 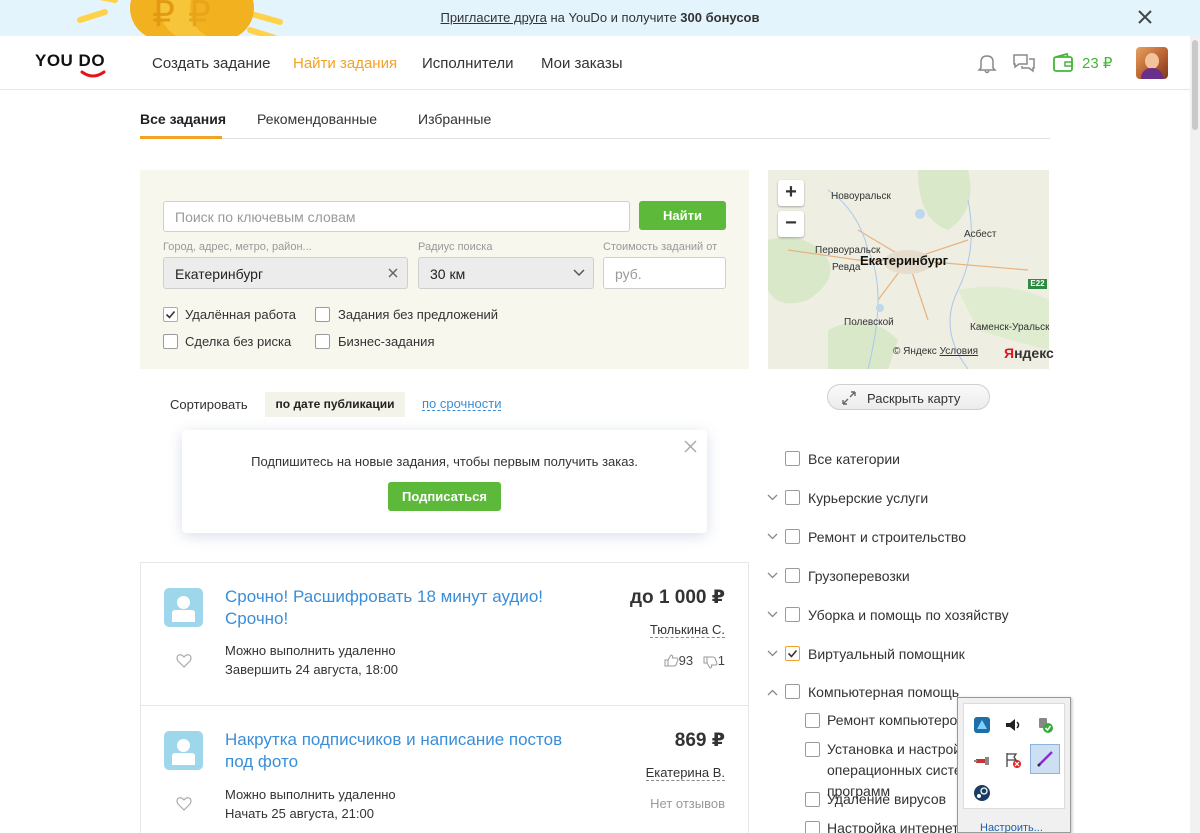 What do you see at coordinates (1195, 85) in the screenshot?
I see `scrollbar-thumb` at bounding box center [1195, 85].